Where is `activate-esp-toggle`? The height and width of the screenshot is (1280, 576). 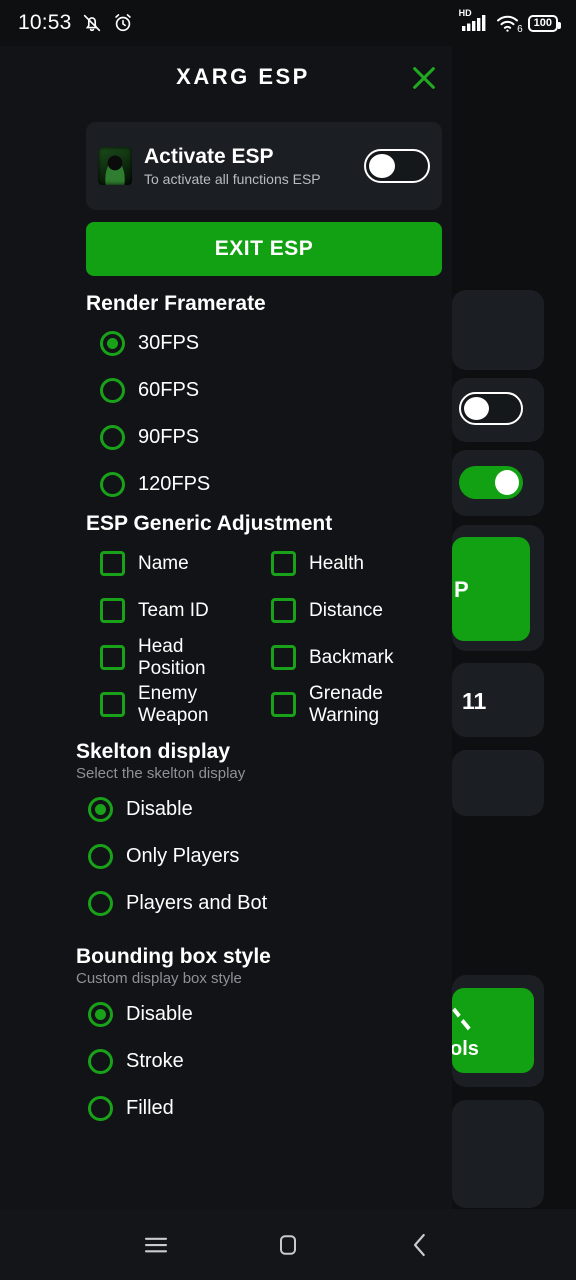
activate-esp-toggle is located at coordinates (397, 166).